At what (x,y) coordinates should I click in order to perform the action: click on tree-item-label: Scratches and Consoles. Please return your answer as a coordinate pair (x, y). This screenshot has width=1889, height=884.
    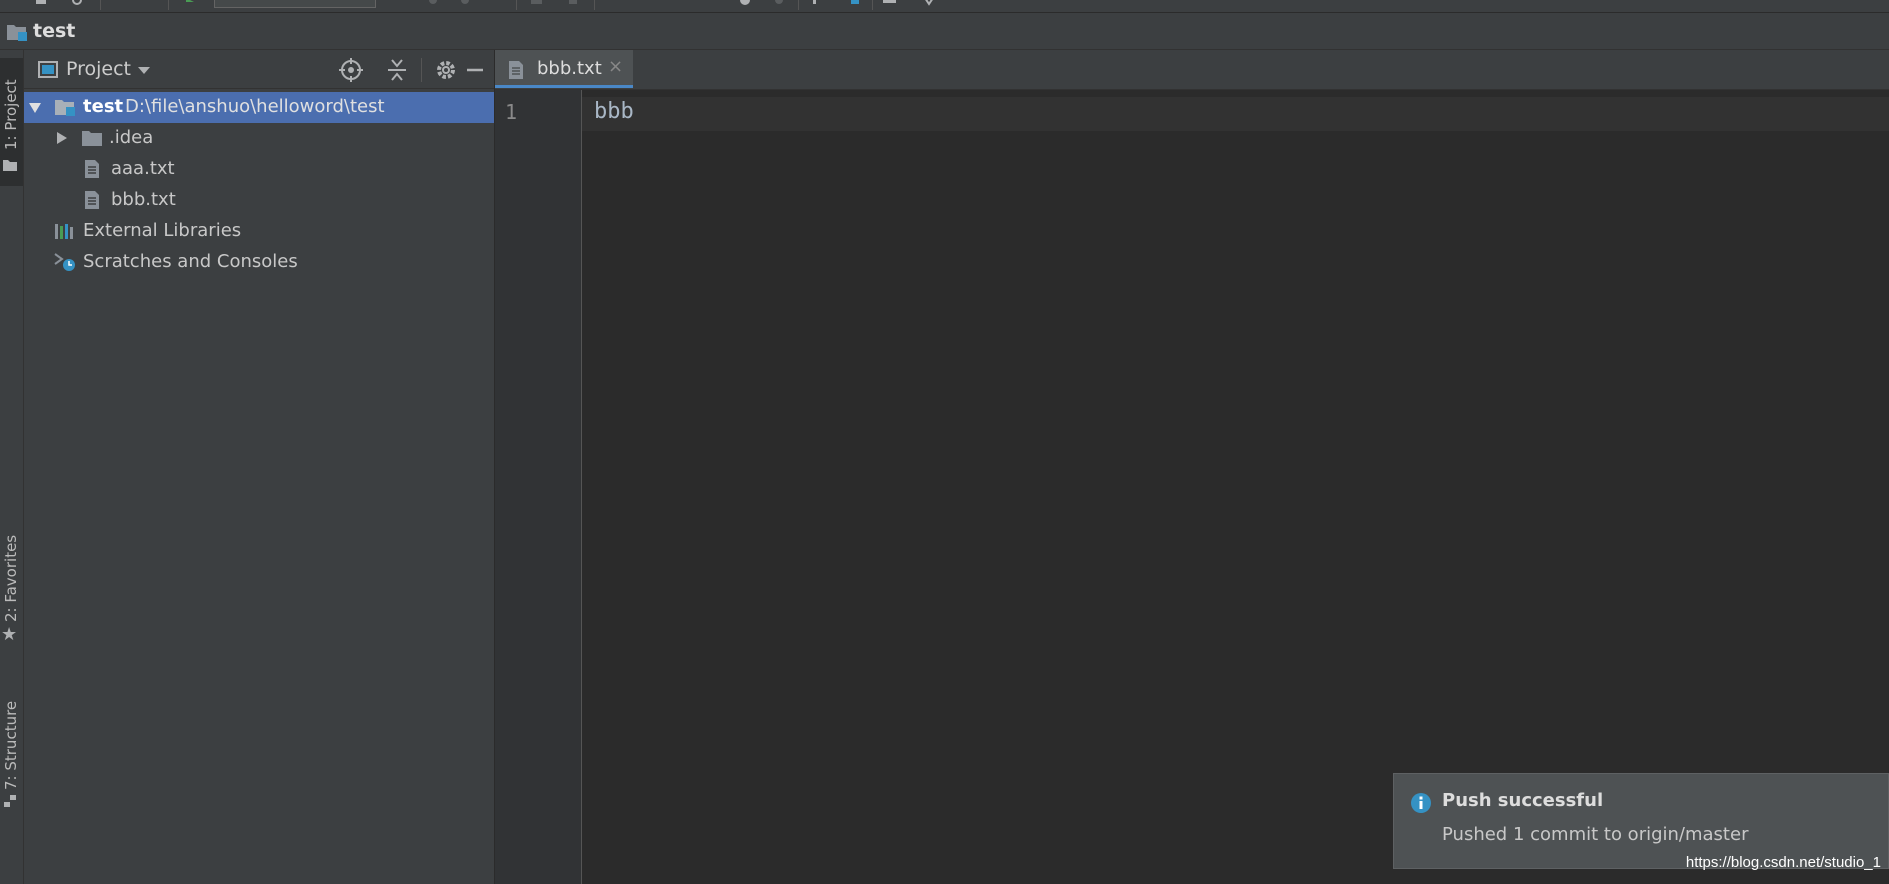
    Looking at the image, I should click on (190, 261).